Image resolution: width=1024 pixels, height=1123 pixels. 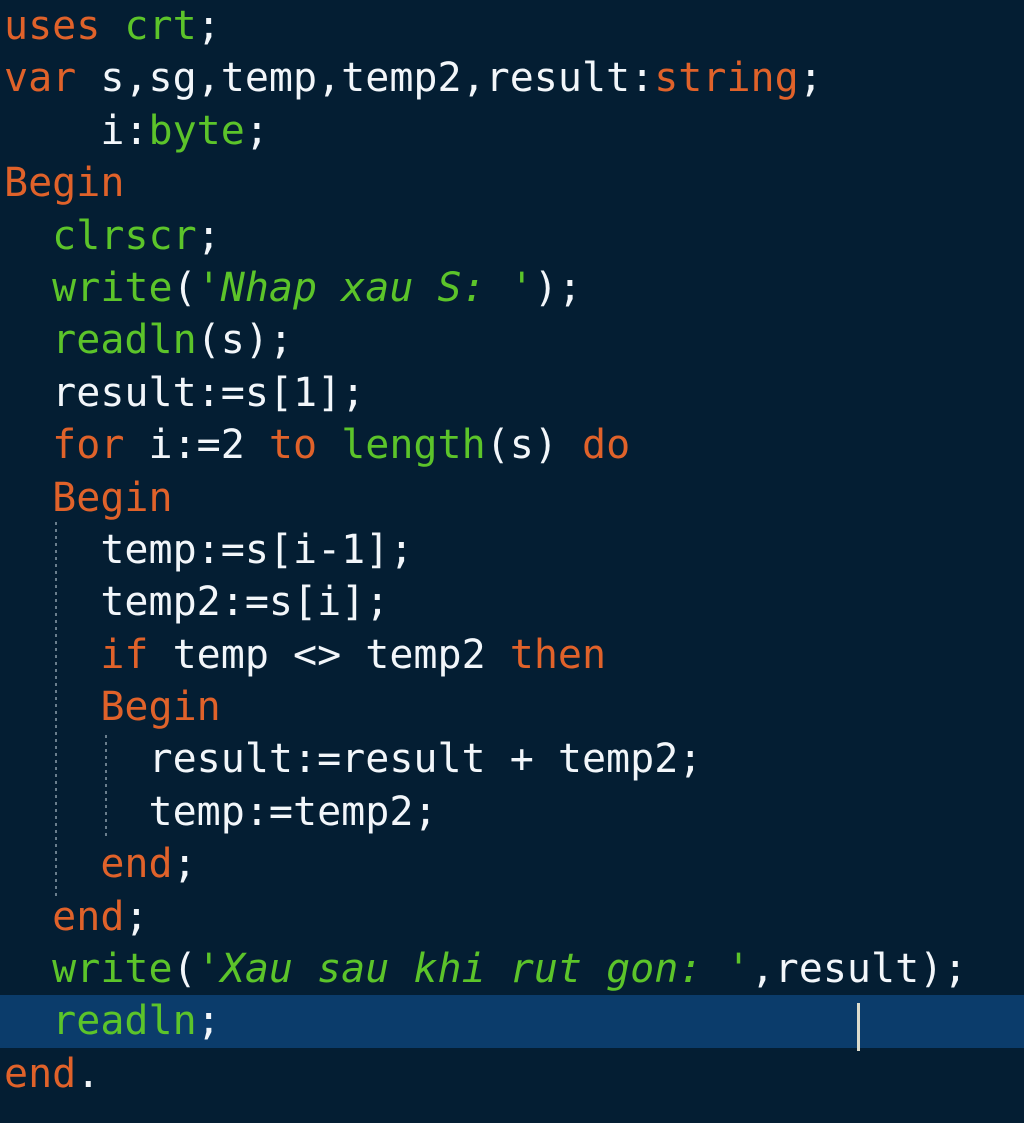 I want to click on code-line: for i:=2 to length(s) do, so click(x=512, y=445).